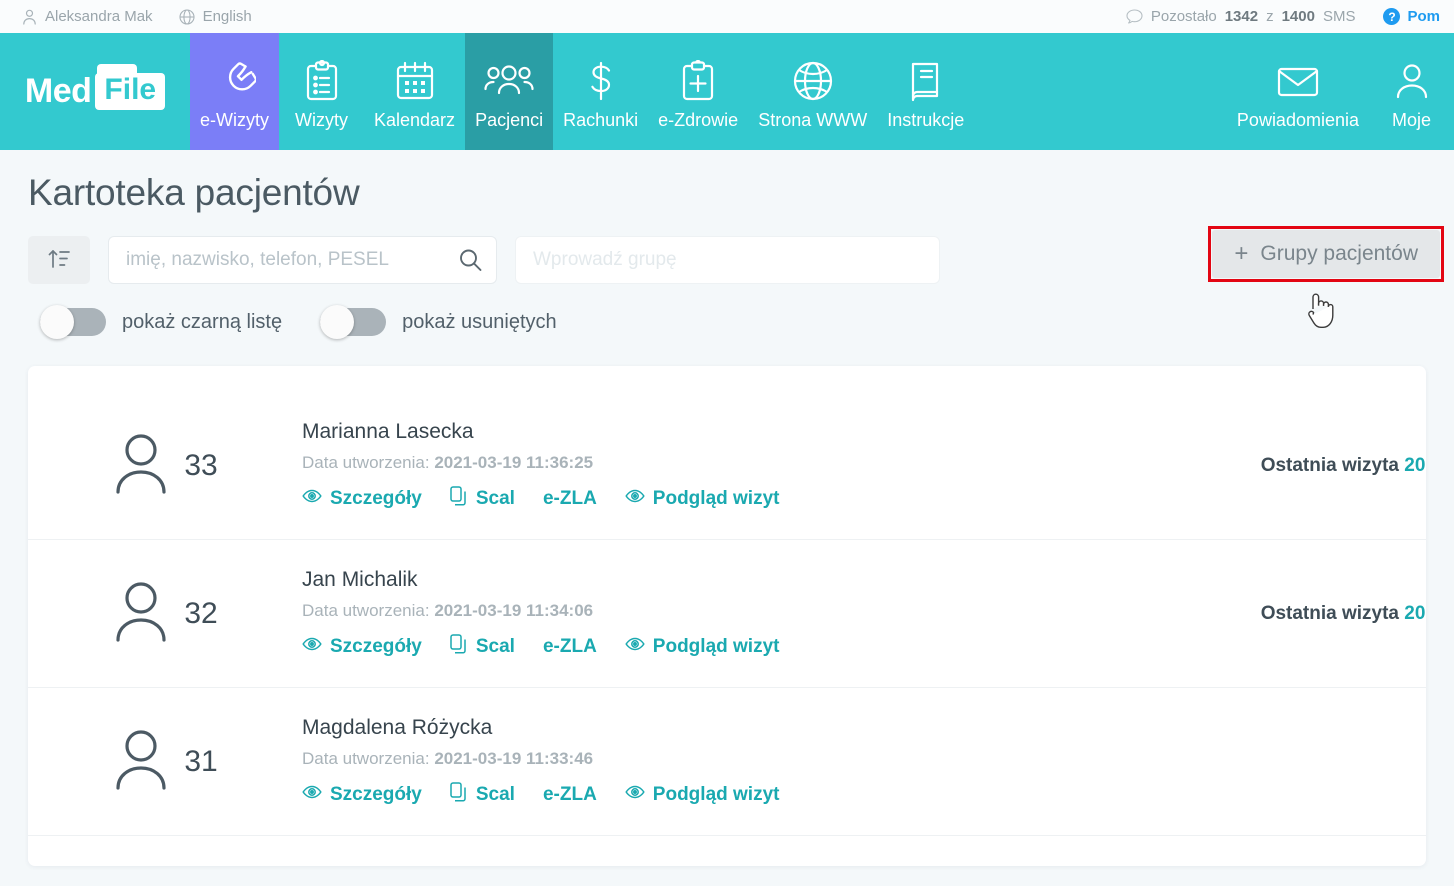 The width and height of the screenshot is (1454, 886). What do you see at coordinates (776, 463) in the screenshot?
I see `patient-created: Data utworzenia: 2021-03-19 11:36:25` at bounding box center [776, 463].